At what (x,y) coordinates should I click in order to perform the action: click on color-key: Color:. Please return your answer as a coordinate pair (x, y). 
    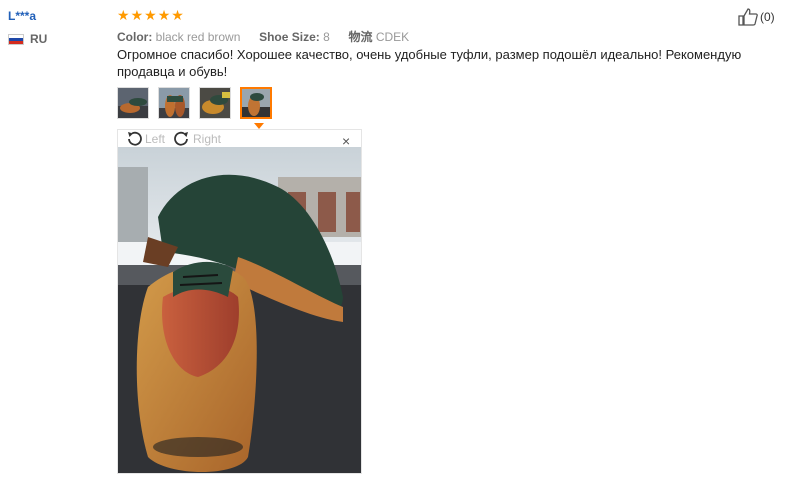
    Looking at the image, I should click on (135, 37).